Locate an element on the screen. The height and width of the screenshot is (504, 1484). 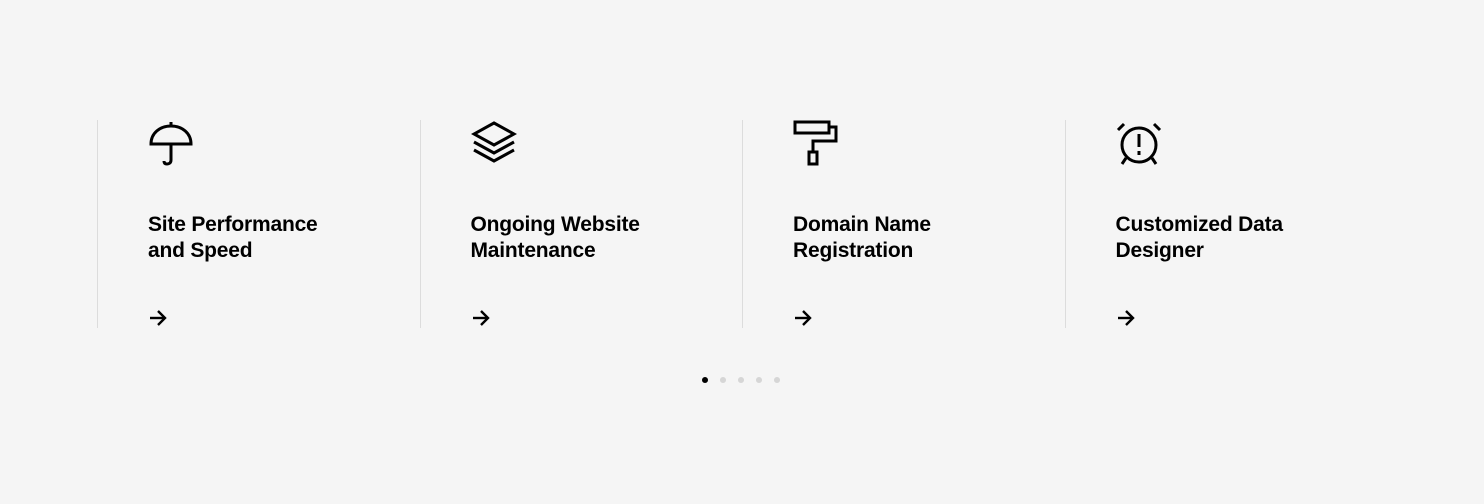
service-card-domain-registration: Domain Name Registration is located at coordinates (903, 224).